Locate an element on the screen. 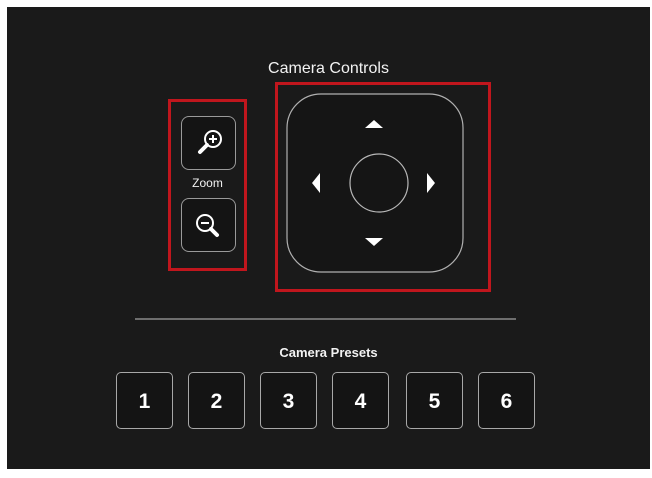 The height and width of the screenshot is (478, 652). camera-presets-title: Camera Presets is located at coordinates (328, 352).